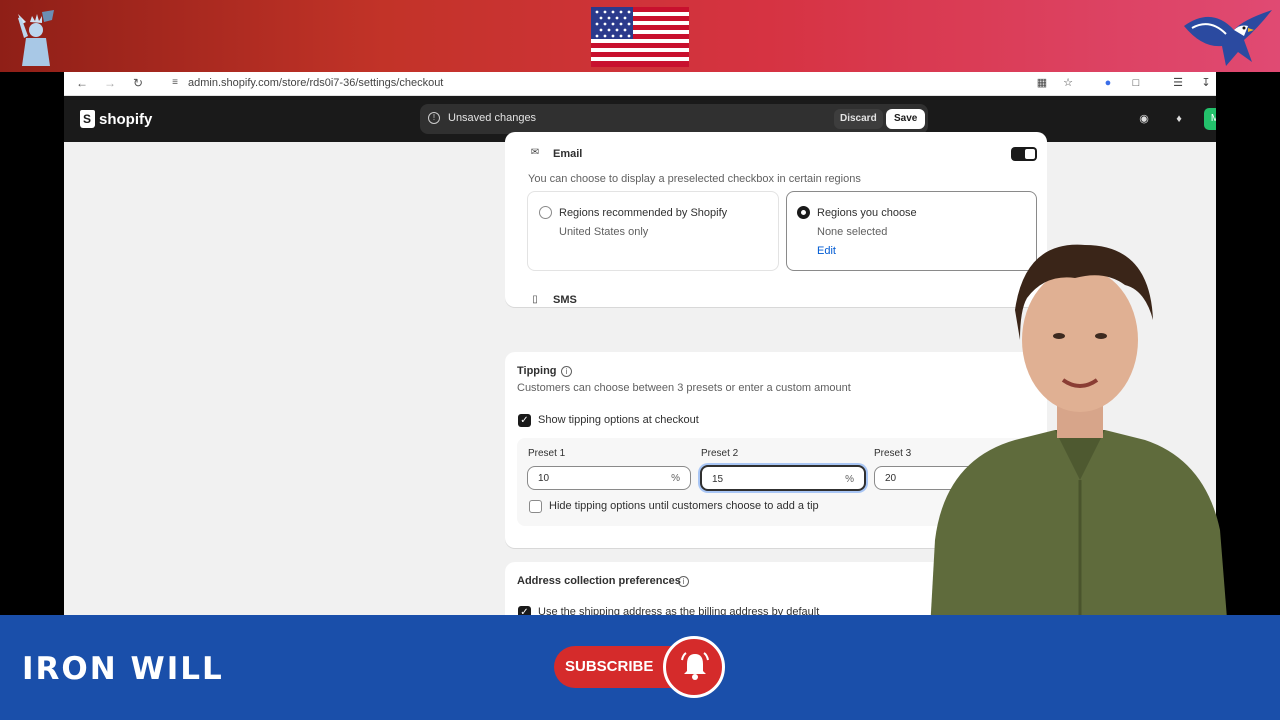 Image resolution: width=1280 pixels, height=720 pixels. I want to click on preset-value: 15, so click(718, 479).